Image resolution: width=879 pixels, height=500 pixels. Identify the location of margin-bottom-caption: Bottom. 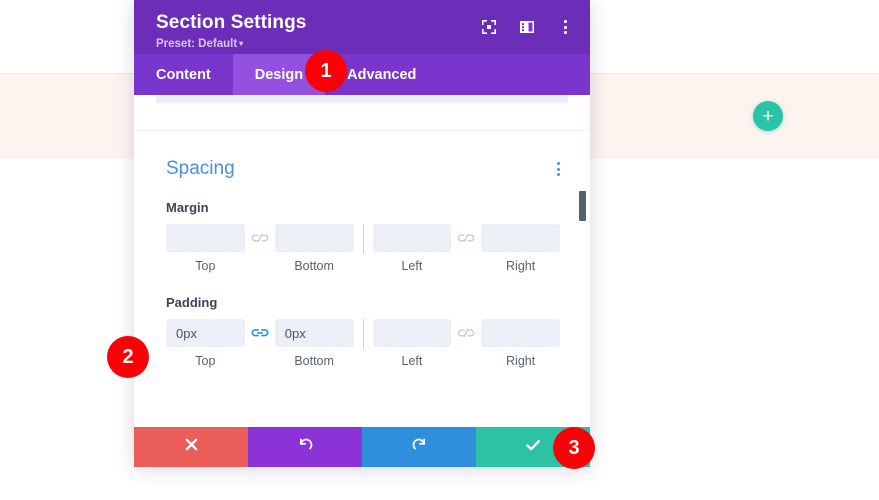
(314, 266).